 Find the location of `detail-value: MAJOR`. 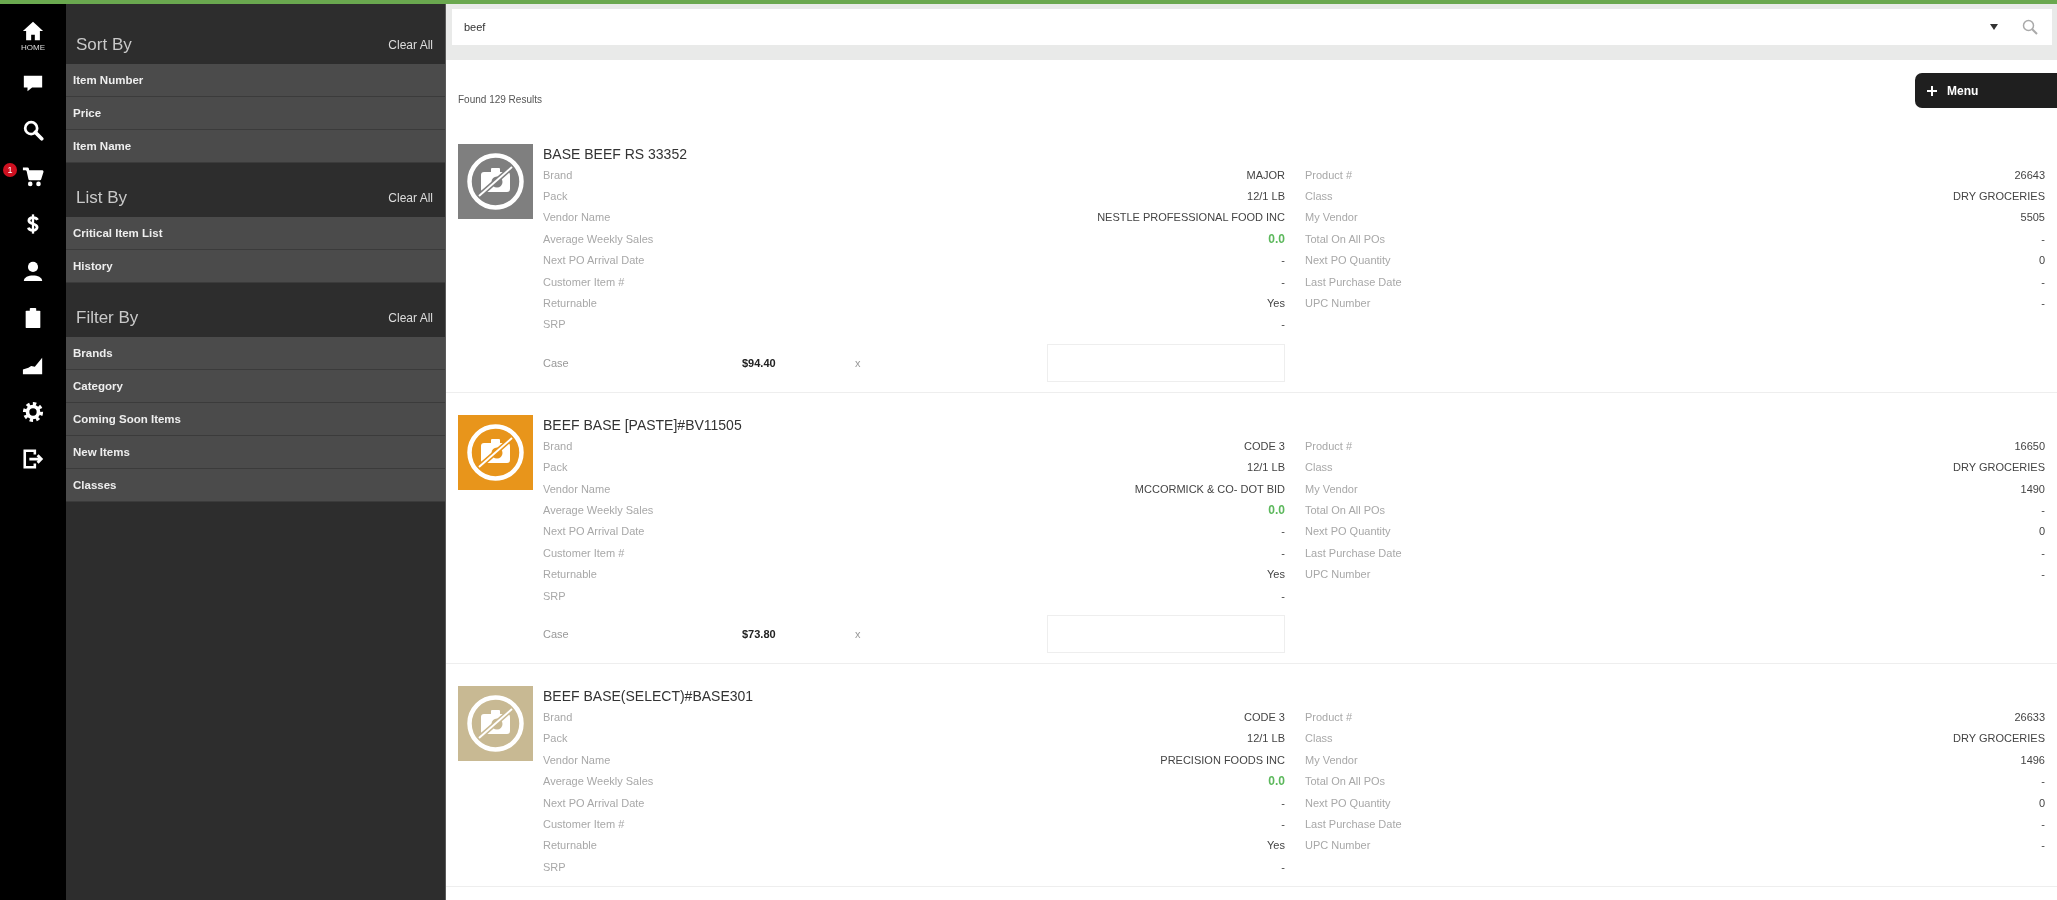

detail-value: MAJOR is located at coordinates (1265, 174).